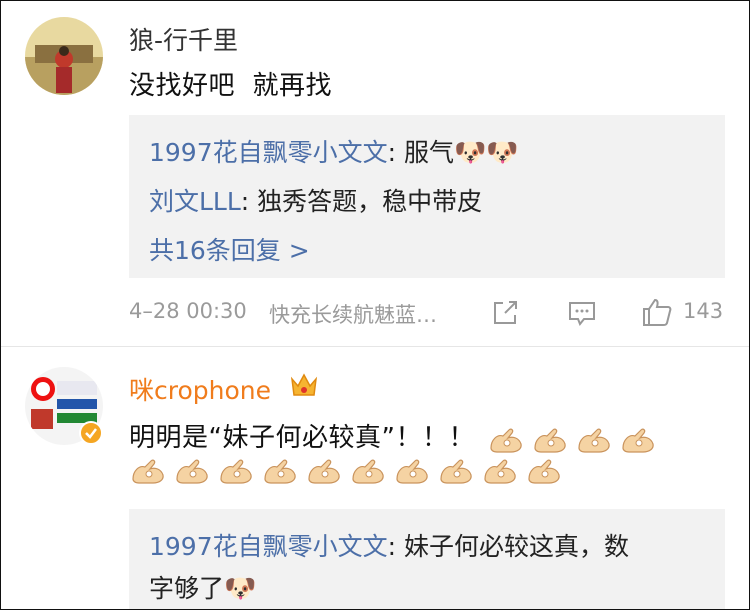 The height and width of the screenshot is (610, 750). Describe the element at coordinates (91, 433) in the screenshot. I see `verified-badge-icon` at that location.